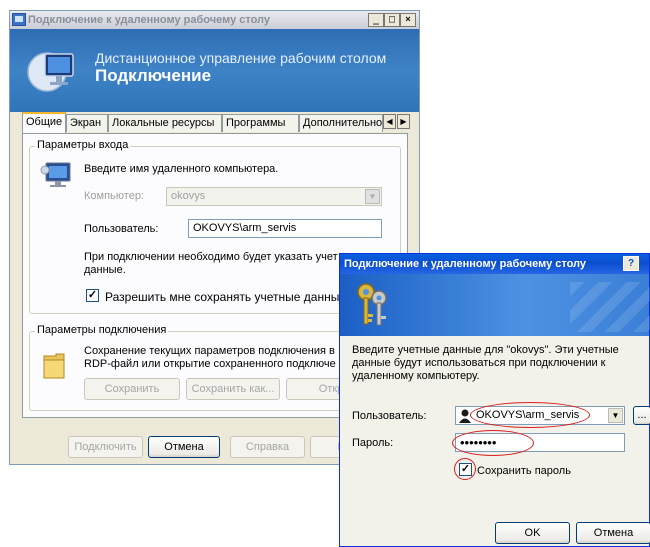  What do you see at coordinates (55, 174) in the screenshot?
I see `computer-icon` at bounding box center [55, 174].